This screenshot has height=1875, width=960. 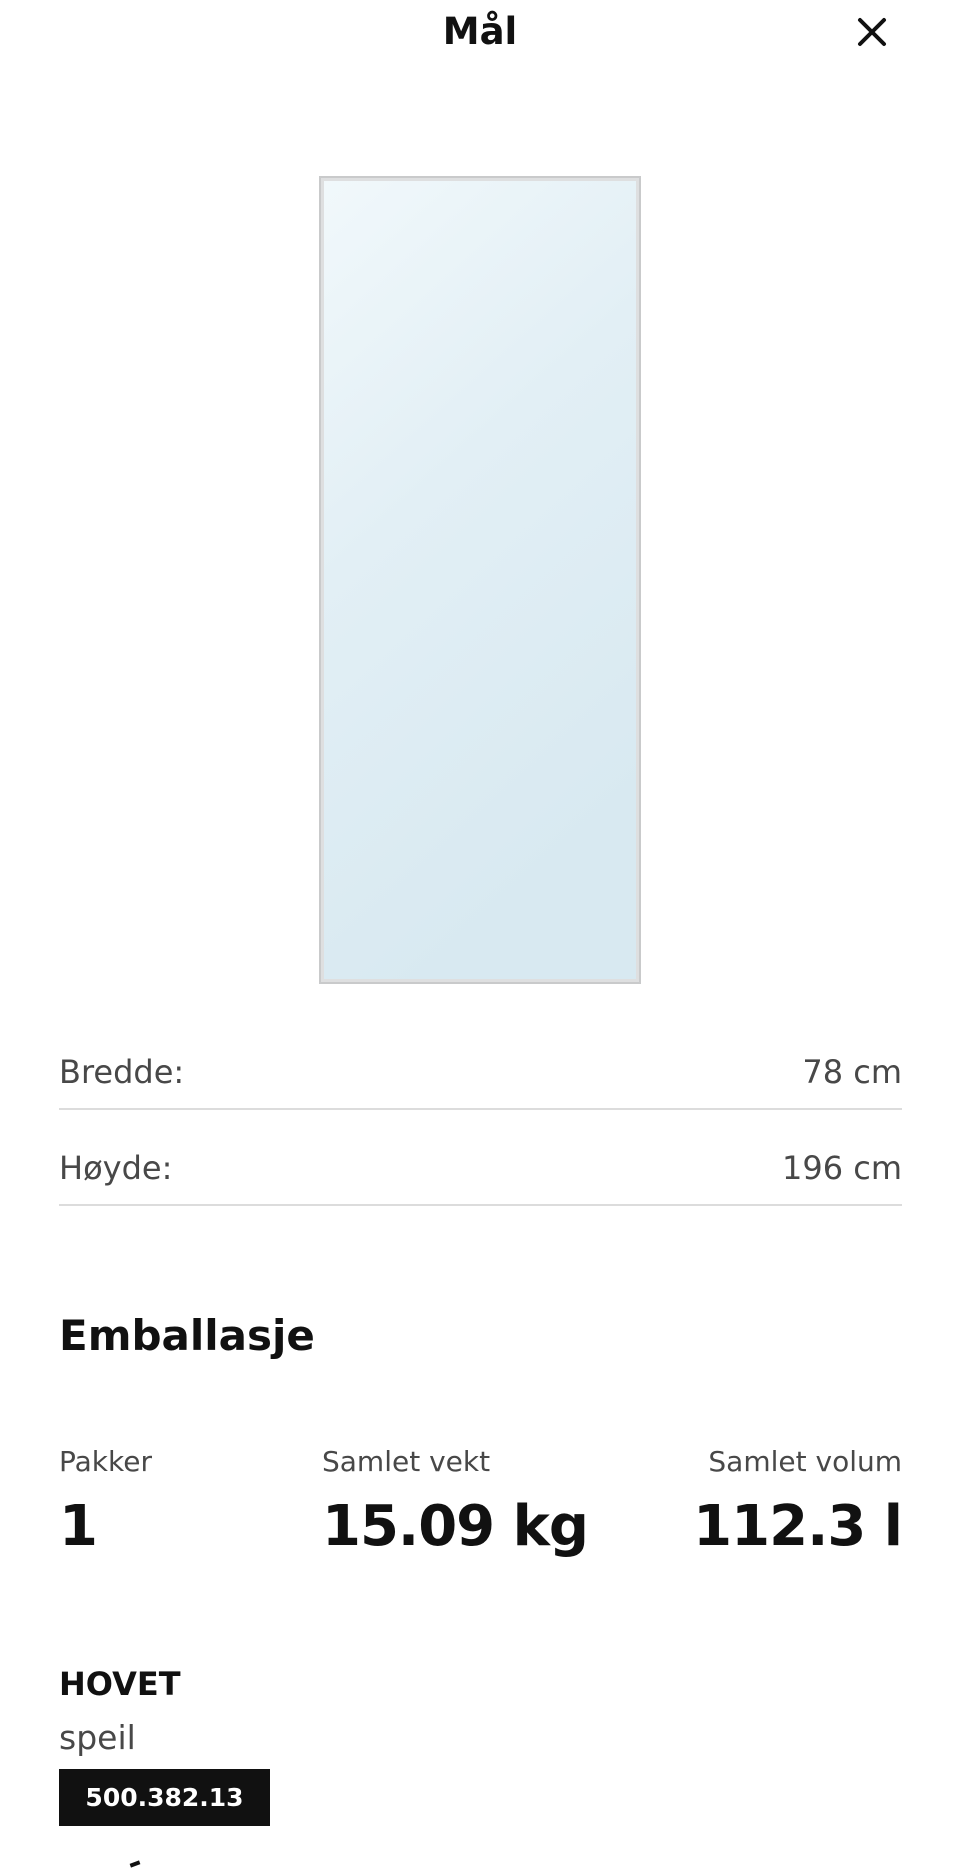 I want to click on close-button, so click(x=872, y=32).